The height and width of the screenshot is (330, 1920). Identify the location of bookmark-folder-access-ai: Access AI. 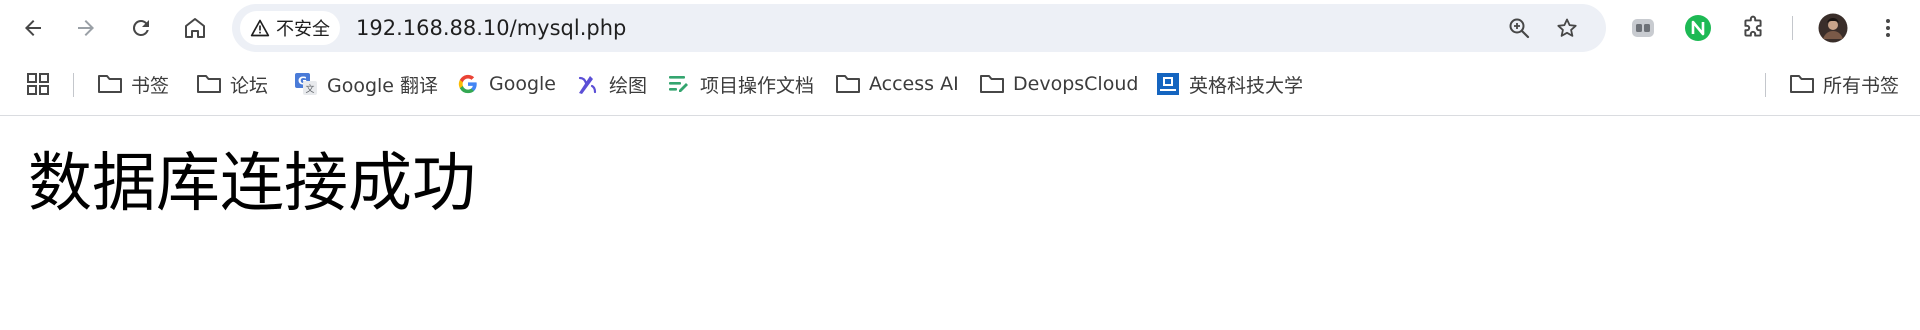
(897, 84).